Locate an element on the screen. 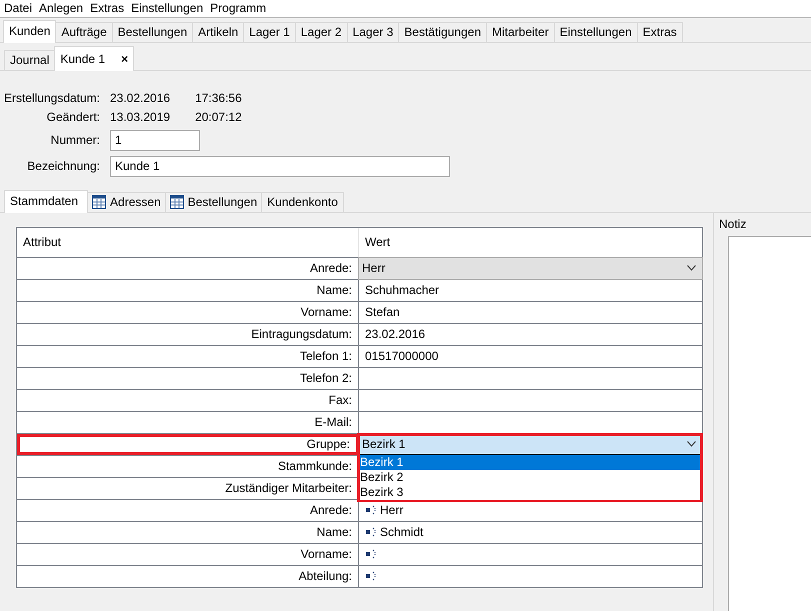  table-cell: 01517000000 is located at coordinates (401, 355).